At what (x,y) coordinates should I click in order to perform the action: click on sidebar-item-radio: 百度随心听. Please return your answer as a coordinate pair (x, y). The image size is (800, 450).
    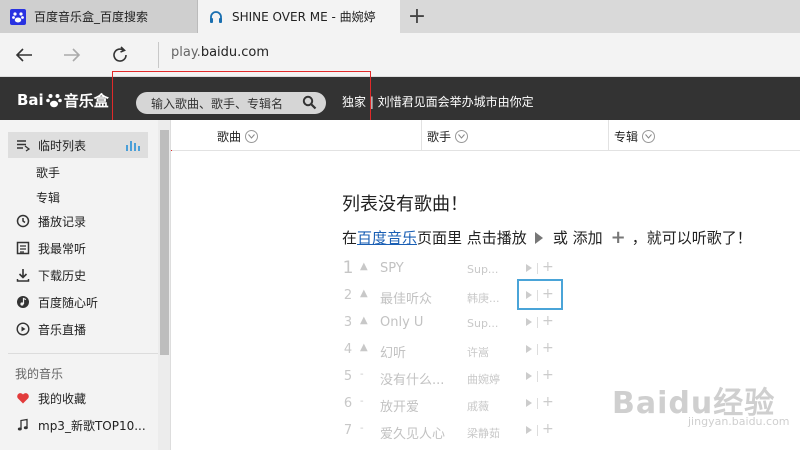
    Looking at the image, I should click on (78, 302).